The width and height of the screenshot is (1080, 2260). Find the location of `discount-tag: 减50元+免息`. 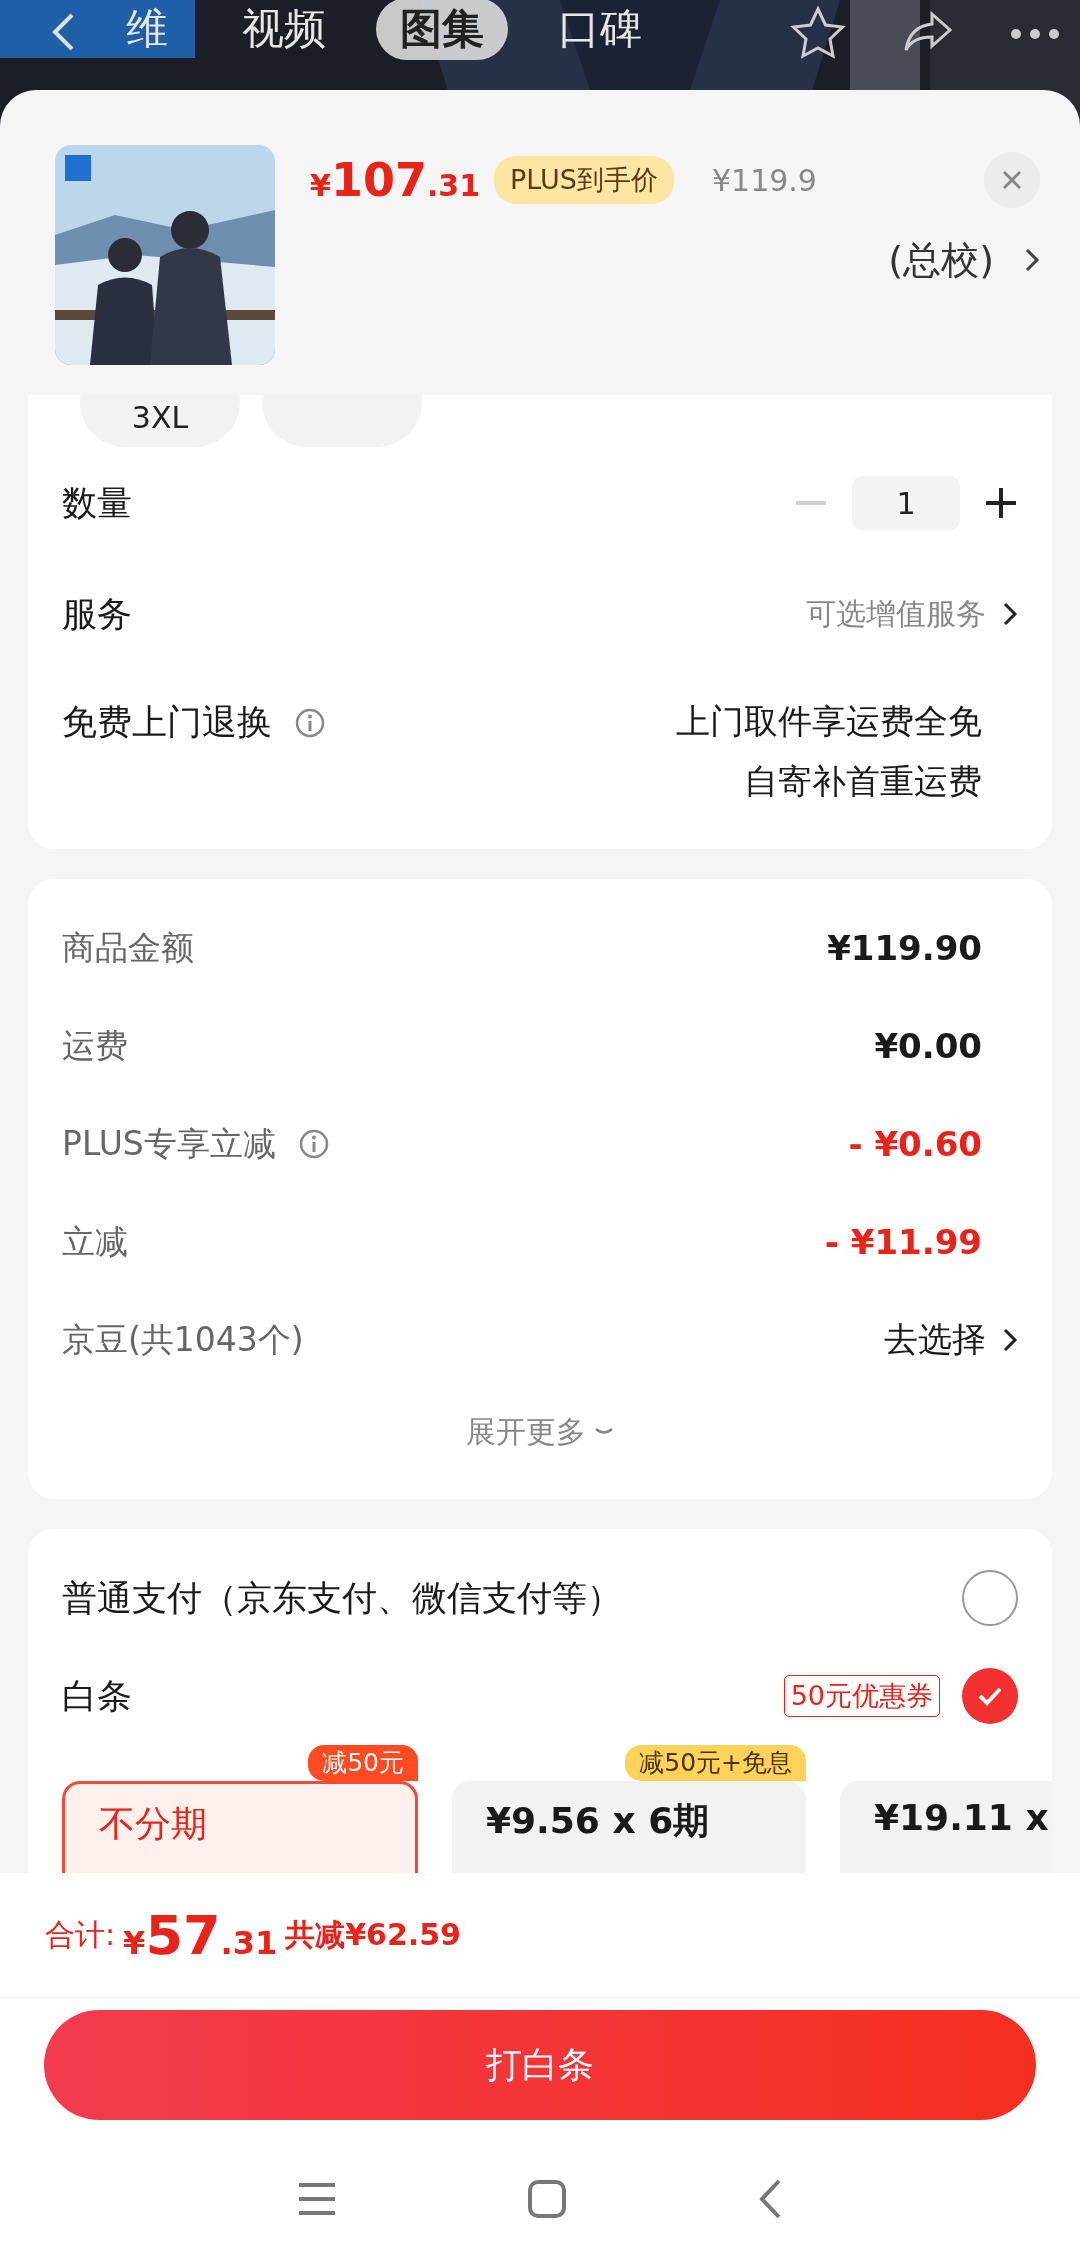

discount-tag: 减50元+免息 is located at coordinates (715, 1763).